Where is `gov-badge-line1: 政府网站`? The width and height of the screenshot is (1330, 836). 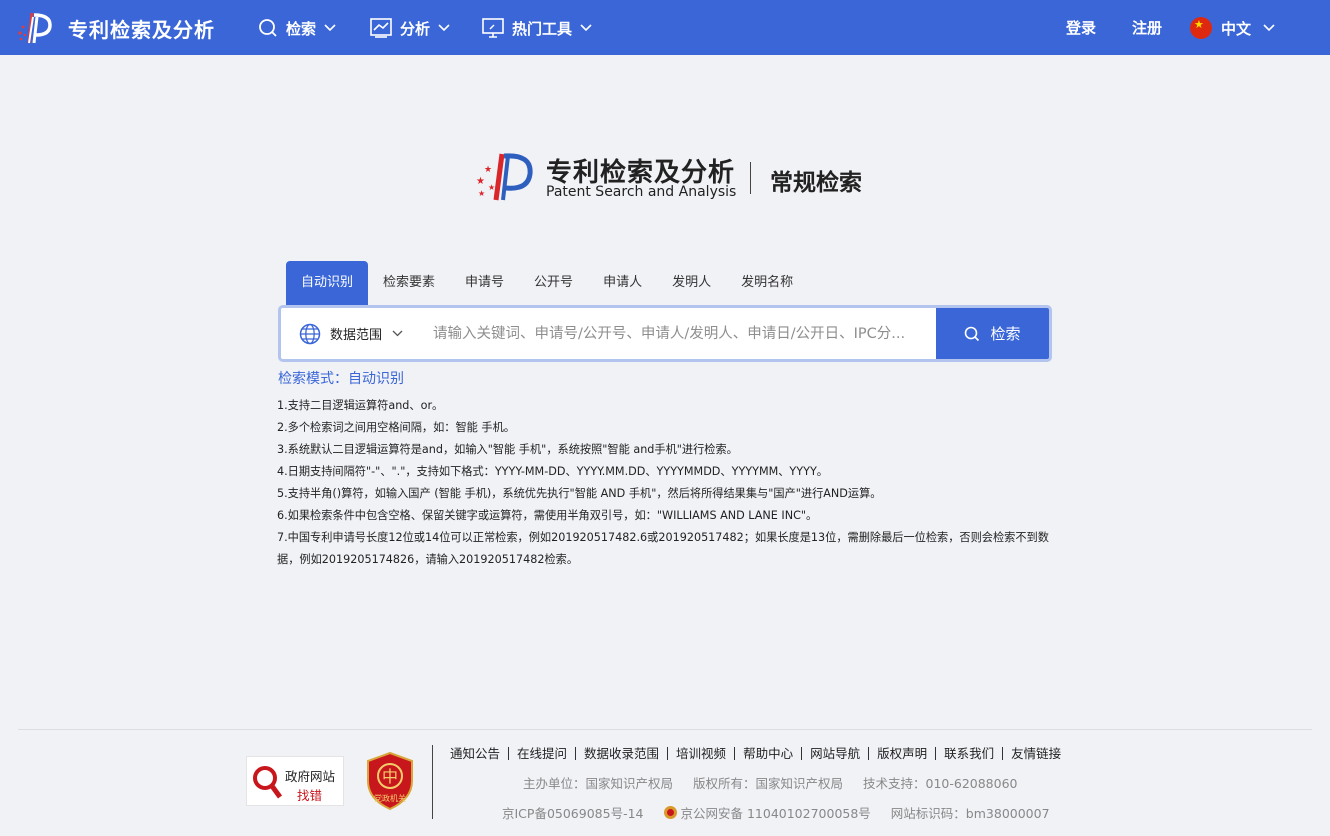 gov-badge-line1: 政府网站 is located at coordinates (310, 776).